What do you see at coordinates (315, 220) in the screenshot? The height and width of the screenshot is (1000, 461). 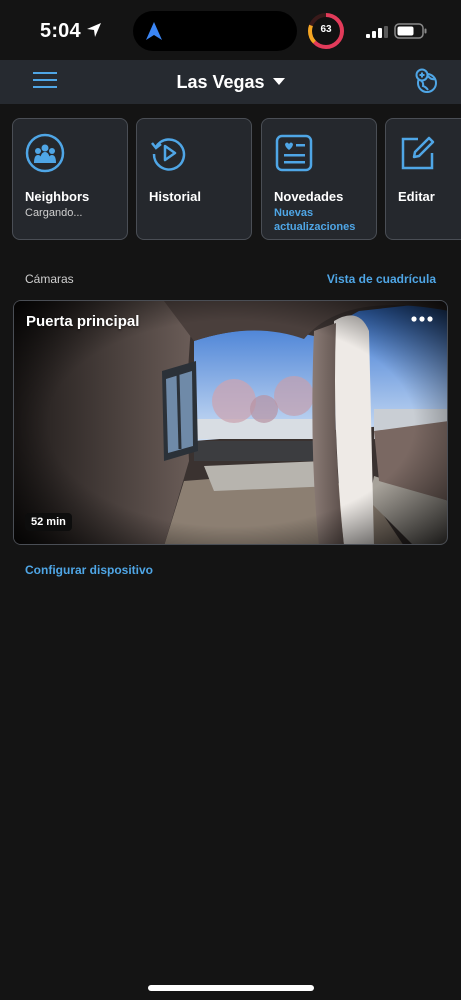 I see `tile-subtitle: Nuevas actualizaciones` at bounding box center [315, 220].